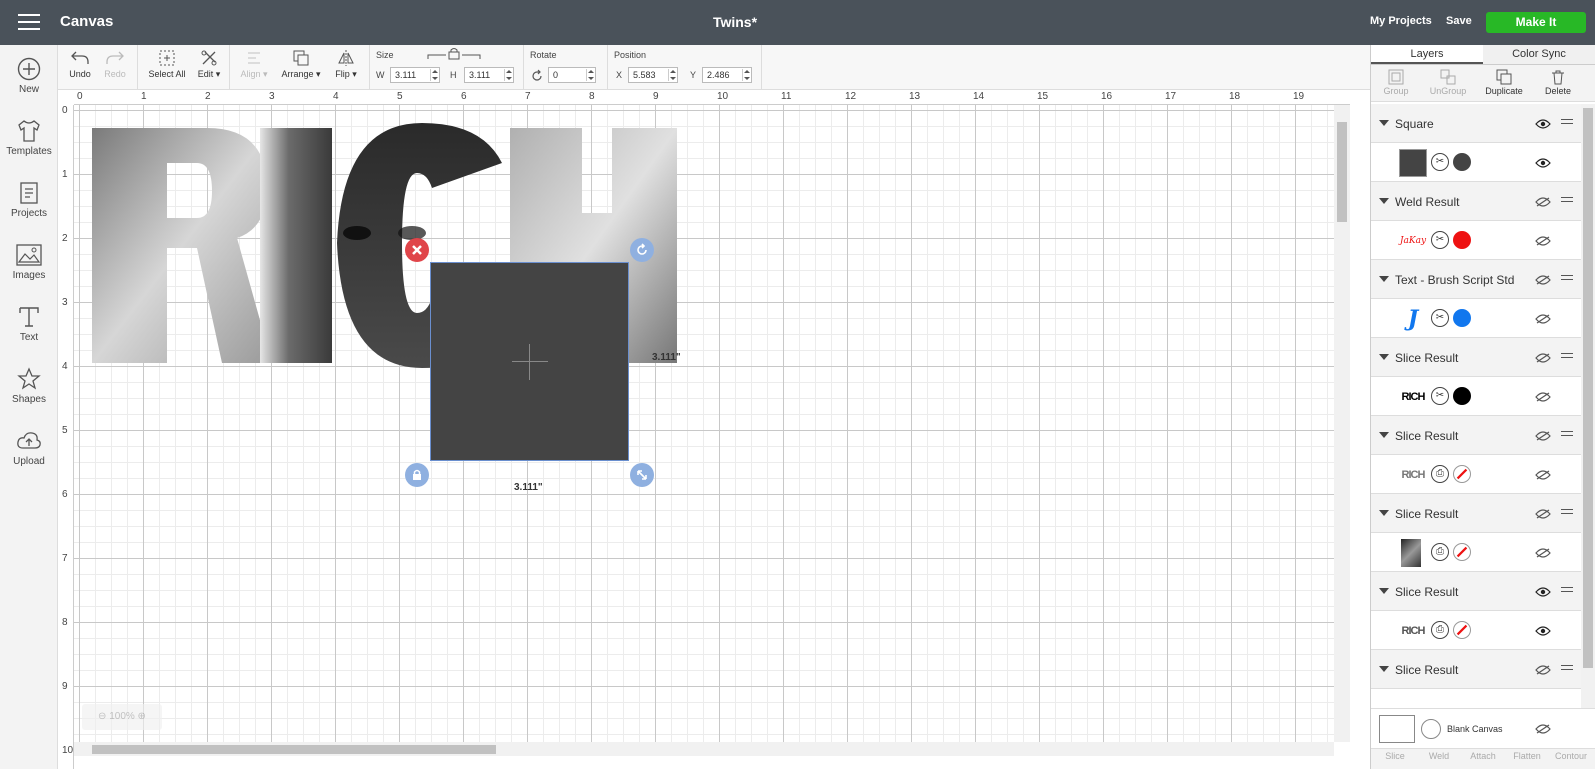 This screenshot has height=769, width=1595. What do you see at coordinates (746, 75) in the screenshot?
I see `y-spinner` at bounding box center [746, 75].